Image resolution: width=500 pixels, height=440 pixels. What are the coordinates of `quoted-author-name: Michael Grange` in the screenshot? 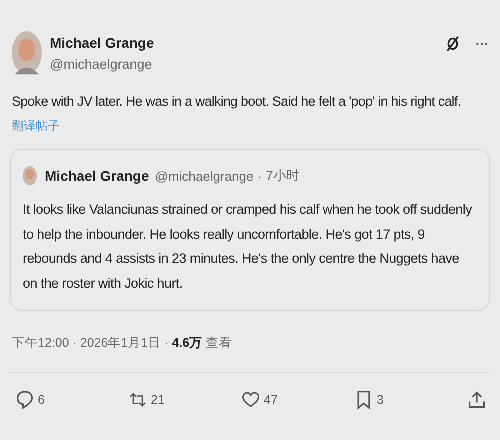 It's located at (97, 176).